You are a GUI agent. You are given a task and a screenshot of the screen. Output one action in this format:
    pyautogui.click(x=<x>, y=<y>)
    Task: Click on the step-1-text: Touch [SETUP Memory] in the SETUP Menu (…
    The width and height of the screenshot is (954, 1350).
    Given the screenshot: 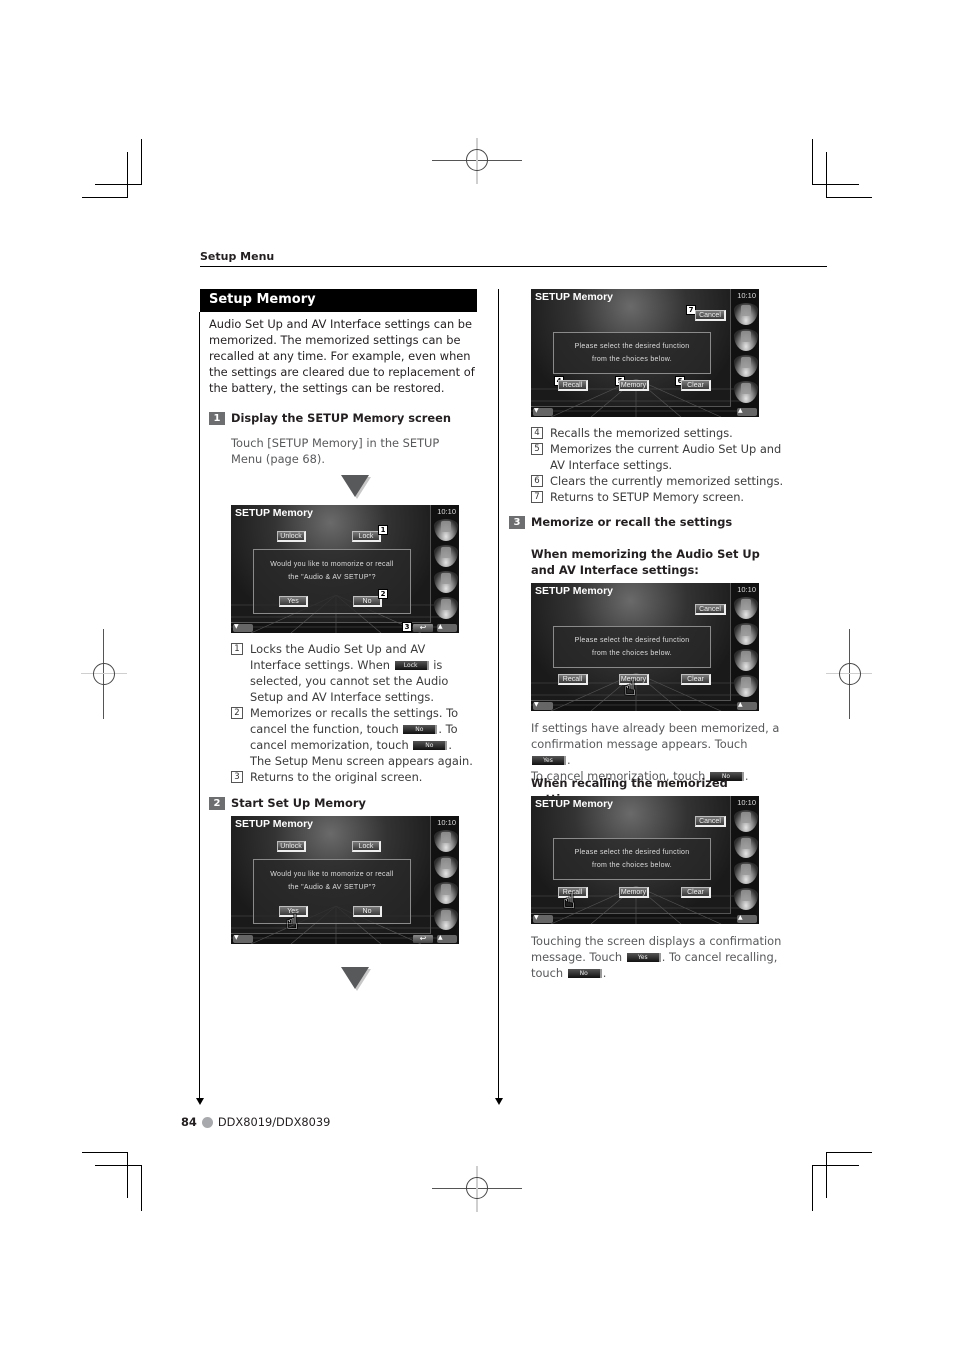 What is the action you would take?
    pyautogui.click(x=335, y=451)
    